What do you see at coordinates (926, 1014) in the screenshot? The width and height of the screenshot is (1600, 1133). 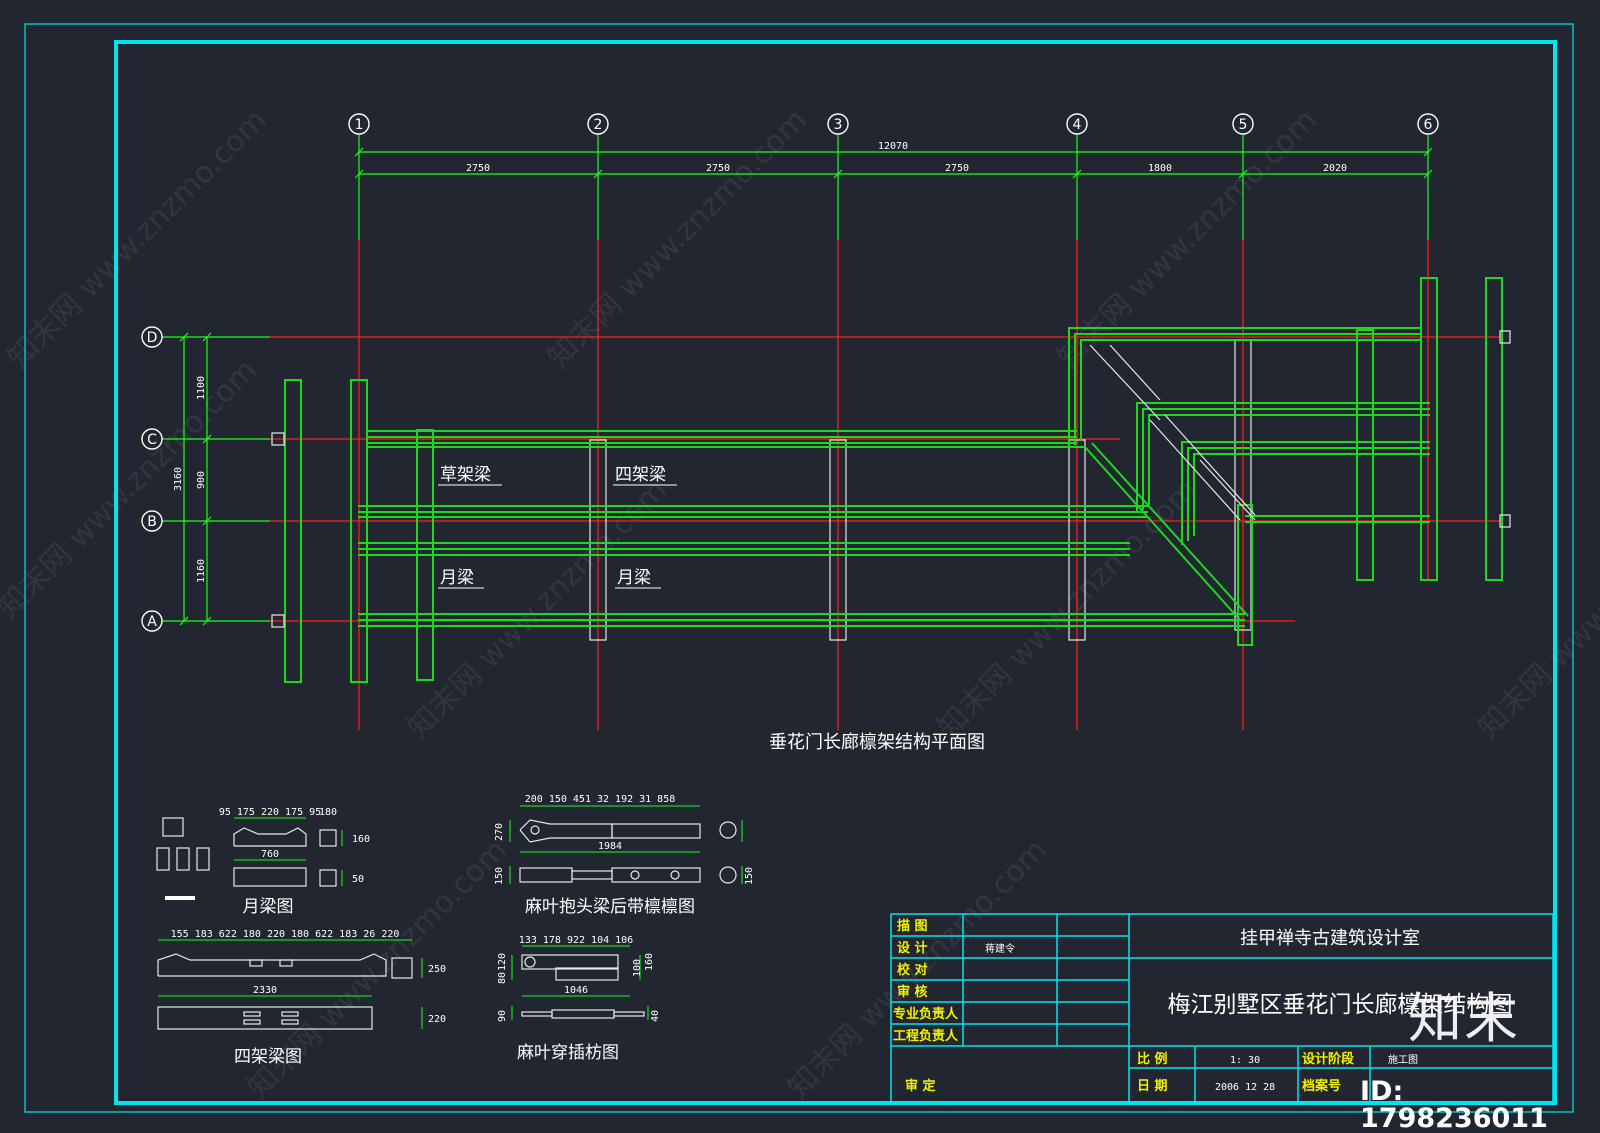 I see `tb-label: 专业负责人` at bounding box center [926, 1014].